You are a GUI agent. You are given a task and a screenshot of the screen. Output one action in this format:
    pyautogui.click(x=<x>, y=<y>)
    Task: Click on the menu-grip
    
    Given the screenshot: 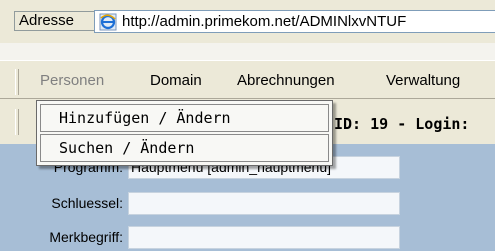 What is the action you would take?
    pyautogui.click(x=17, y=82)
    